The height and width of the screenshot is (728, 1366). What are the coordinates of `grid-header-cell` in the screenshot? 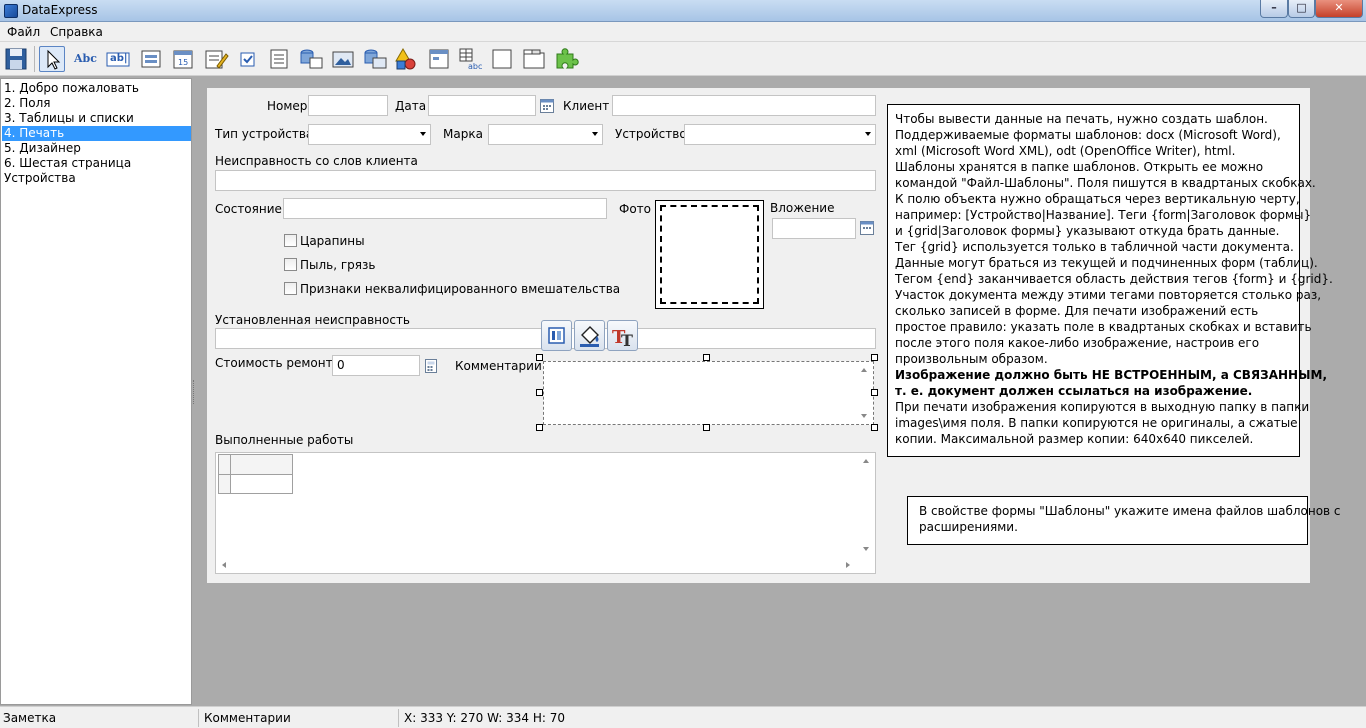 It's located at (261, 464).